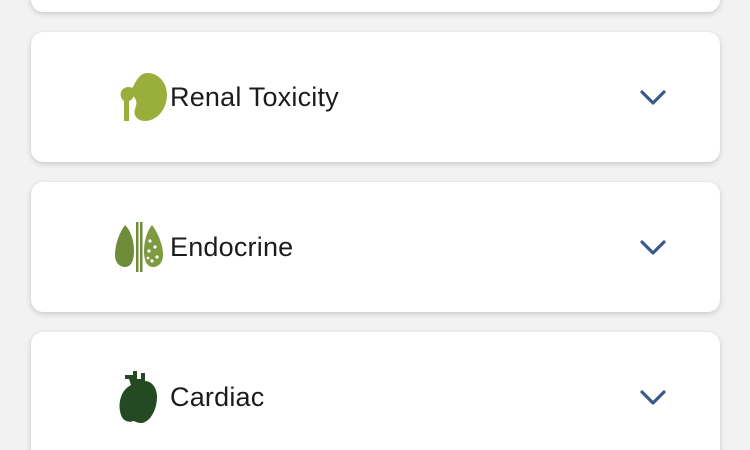  Describe the element at coordinates (375, 6) in the screenshot. I see `previous-category-card` at that location.